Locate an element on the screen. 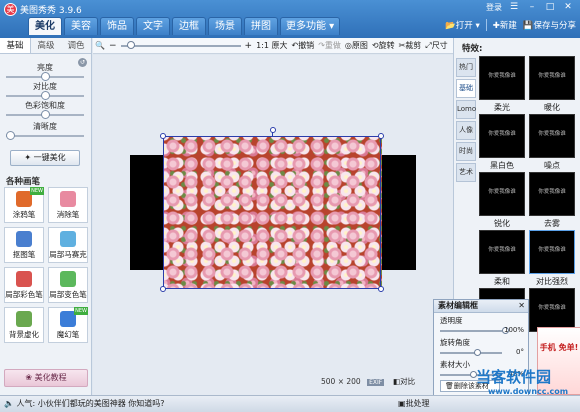 The image size is (580, 412). window-controls: 登录 ☰ – □ ✕ is located at coordinates (530, 7).